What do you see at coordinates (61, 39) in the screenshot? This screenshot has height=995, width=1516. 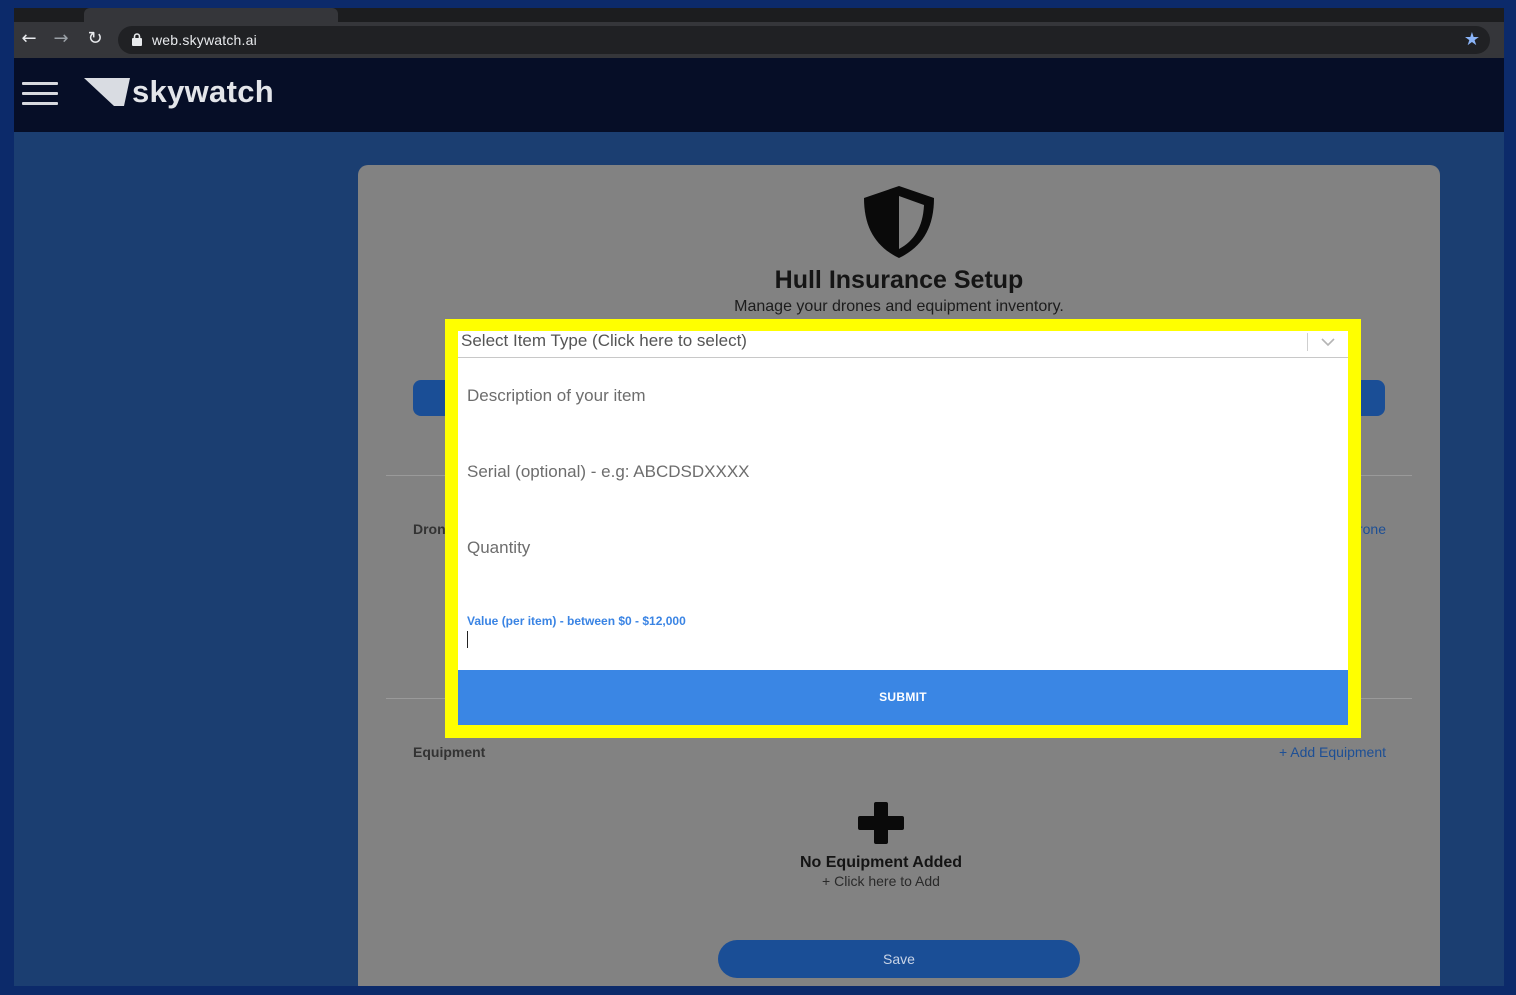 I see `forward-arrow-icon: →` at bounding box center [61, 39].